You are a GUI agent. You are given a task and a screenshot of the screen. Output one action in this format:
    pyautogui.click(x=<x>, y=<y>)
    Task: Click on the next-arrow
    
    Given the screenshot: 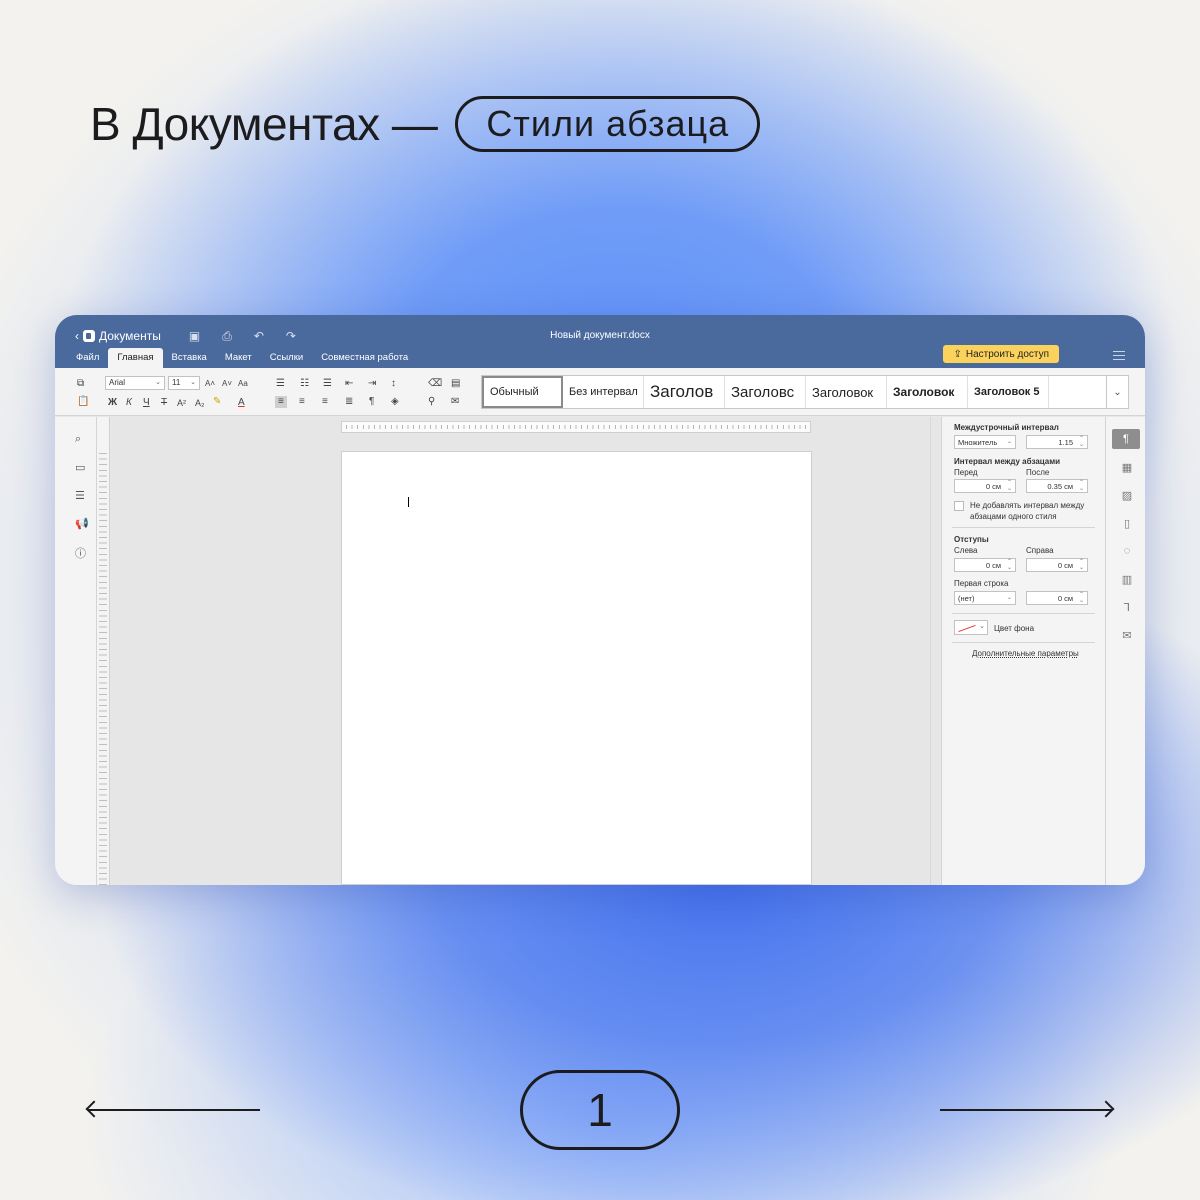 What is the action you would take?
    pyautogui.click(x=1027, y=1110)
    